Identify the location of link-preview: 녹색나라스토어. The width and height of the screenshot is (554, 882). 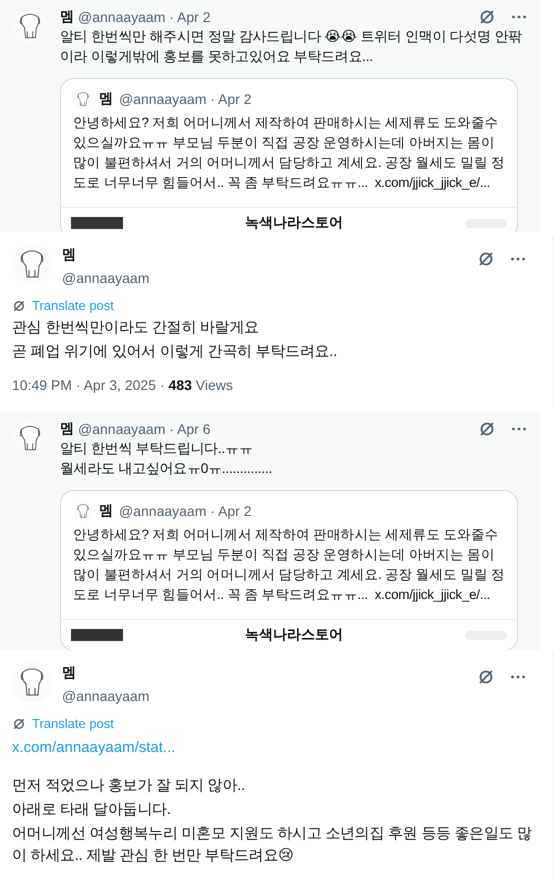
(289, 634).